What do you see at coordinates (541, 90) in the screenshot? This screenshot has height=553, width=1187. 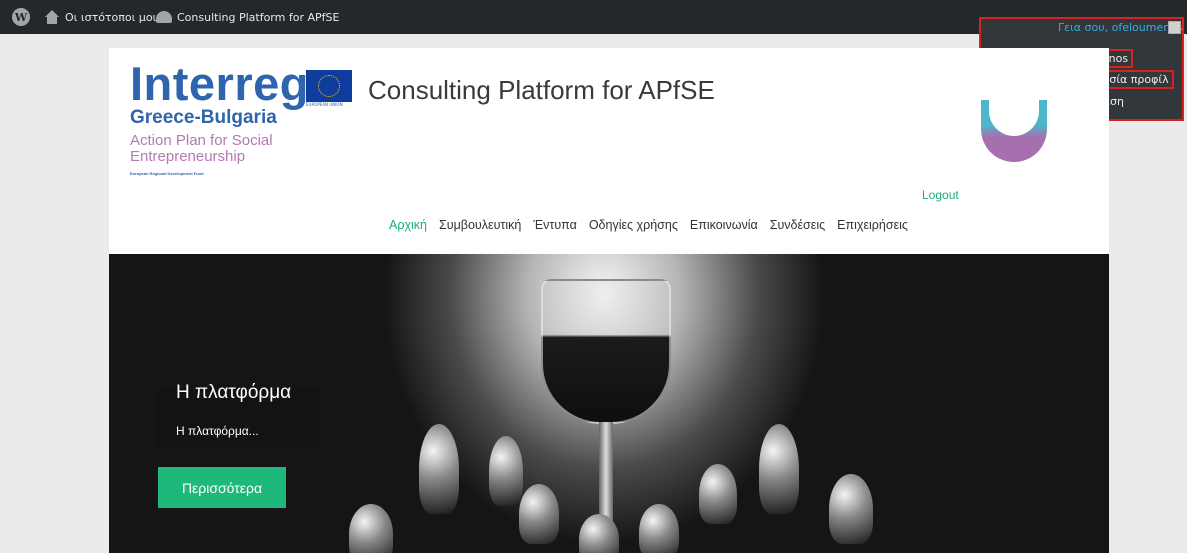 I see `site-title: Consulting Platform for APfSE` at bounding box center [541, 90].